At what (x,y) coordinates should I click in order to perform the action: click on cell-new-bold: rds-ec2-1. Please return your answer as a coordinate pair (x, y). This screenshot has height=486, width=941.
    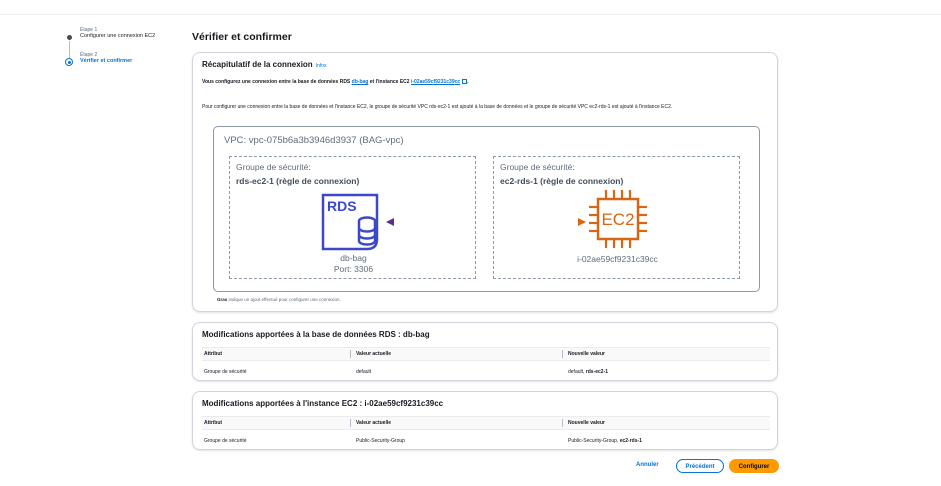
    Looking at the image, I should click on (597, 371).